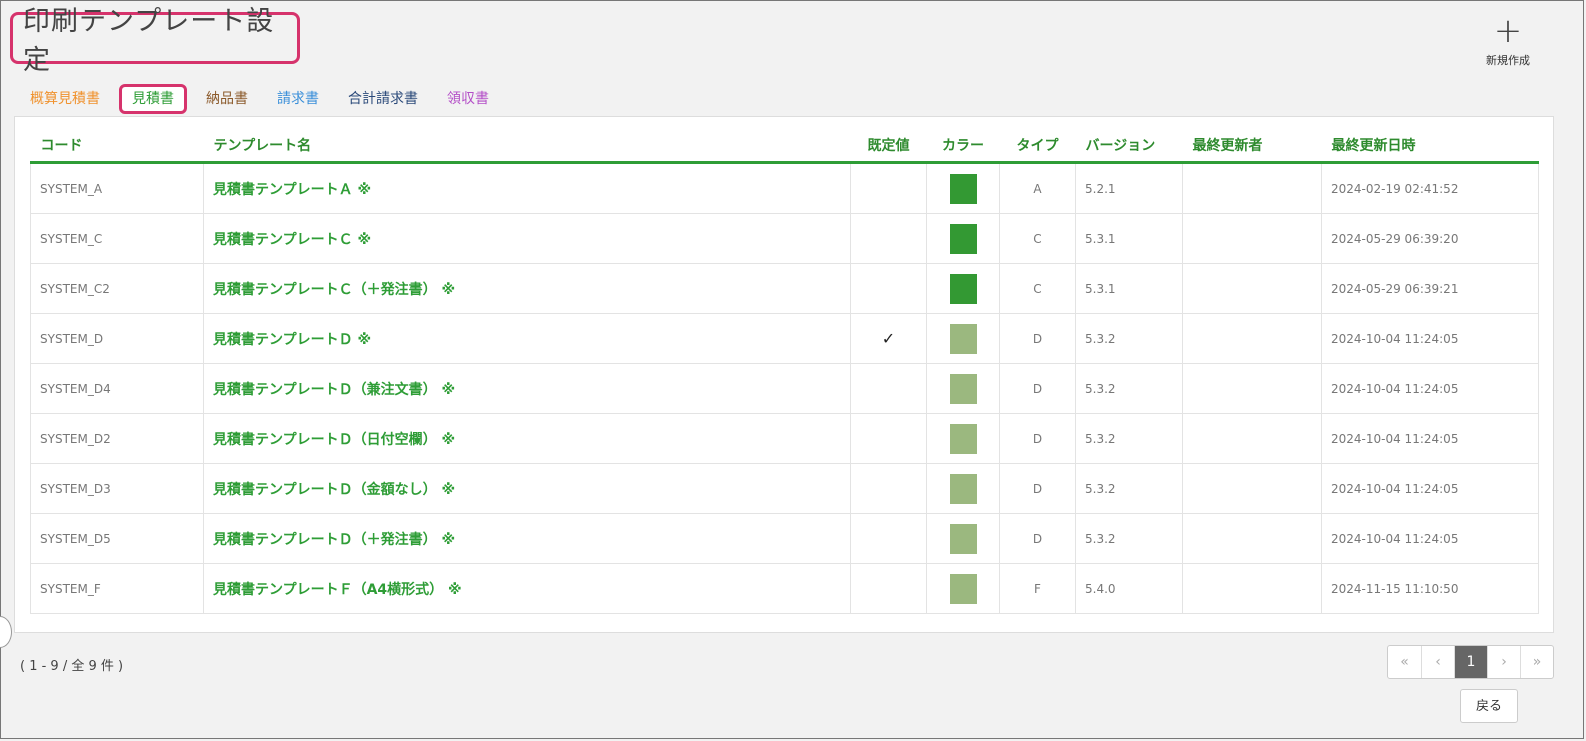  What do you see at coordinates (117, 146) in the screenshot?
I see `column-header-code: コード` at bounding box center [117, 146].